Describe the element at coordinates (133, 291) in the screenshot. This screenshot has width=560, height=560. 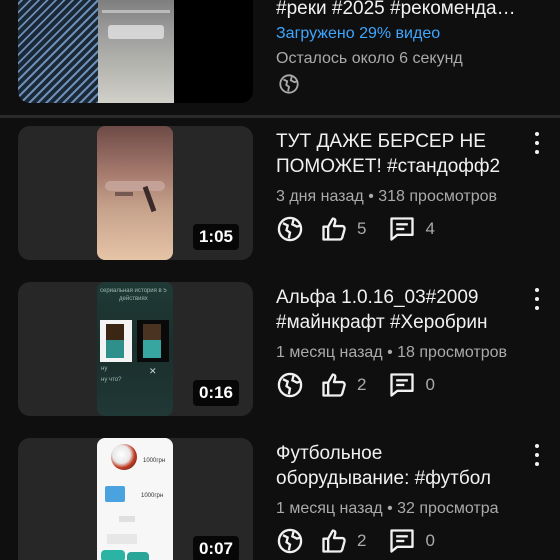
I see `thumb-caption: сериальная история в 5` at that location.